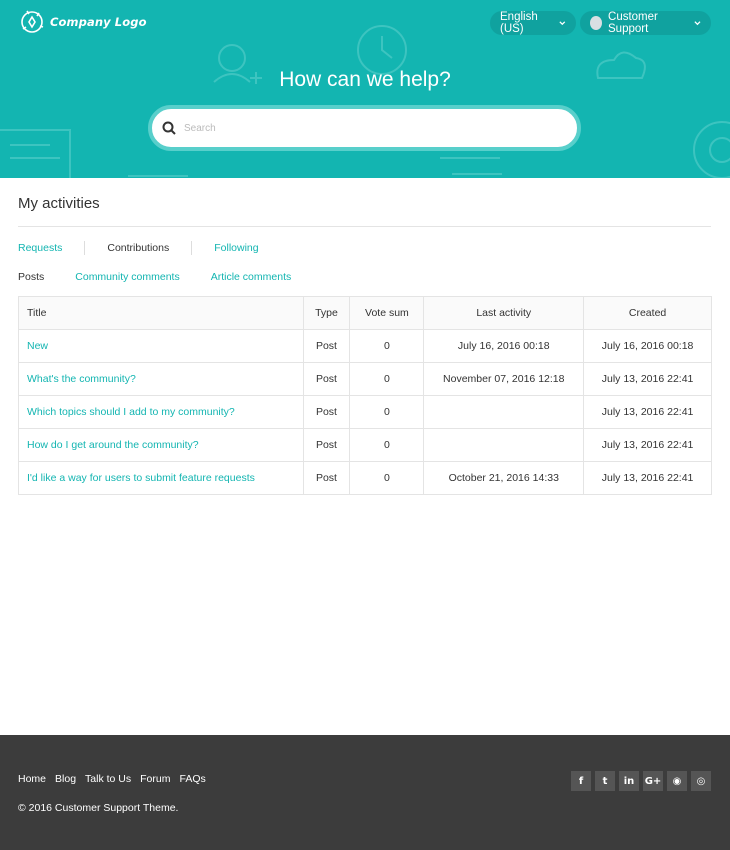 The height and width of the screenshot is (850, 730). I want to click on column-header-vote-sum: Vote sum, so click(387, 313).